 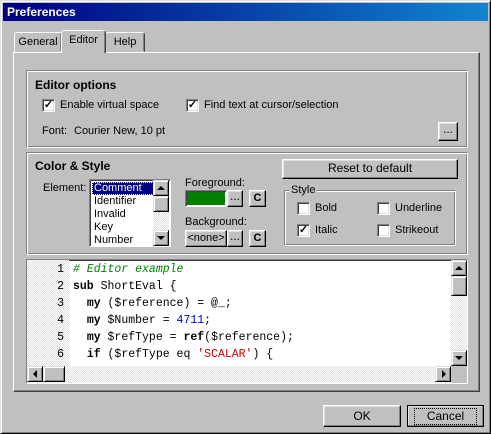 What do you see at coordinates (123, 201) in the screenshot?
I see `element-item-identifier: Identifier` at bounding box center [123, 201].